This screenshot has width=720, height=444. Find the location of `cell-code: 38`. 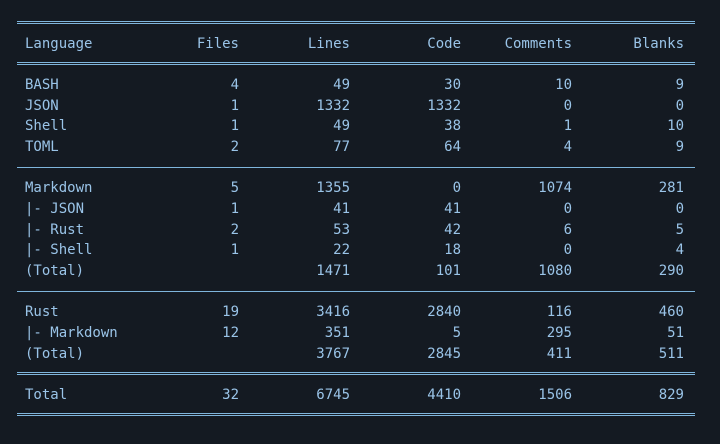

cell-code: 38 is located at coordinates (452, 126).